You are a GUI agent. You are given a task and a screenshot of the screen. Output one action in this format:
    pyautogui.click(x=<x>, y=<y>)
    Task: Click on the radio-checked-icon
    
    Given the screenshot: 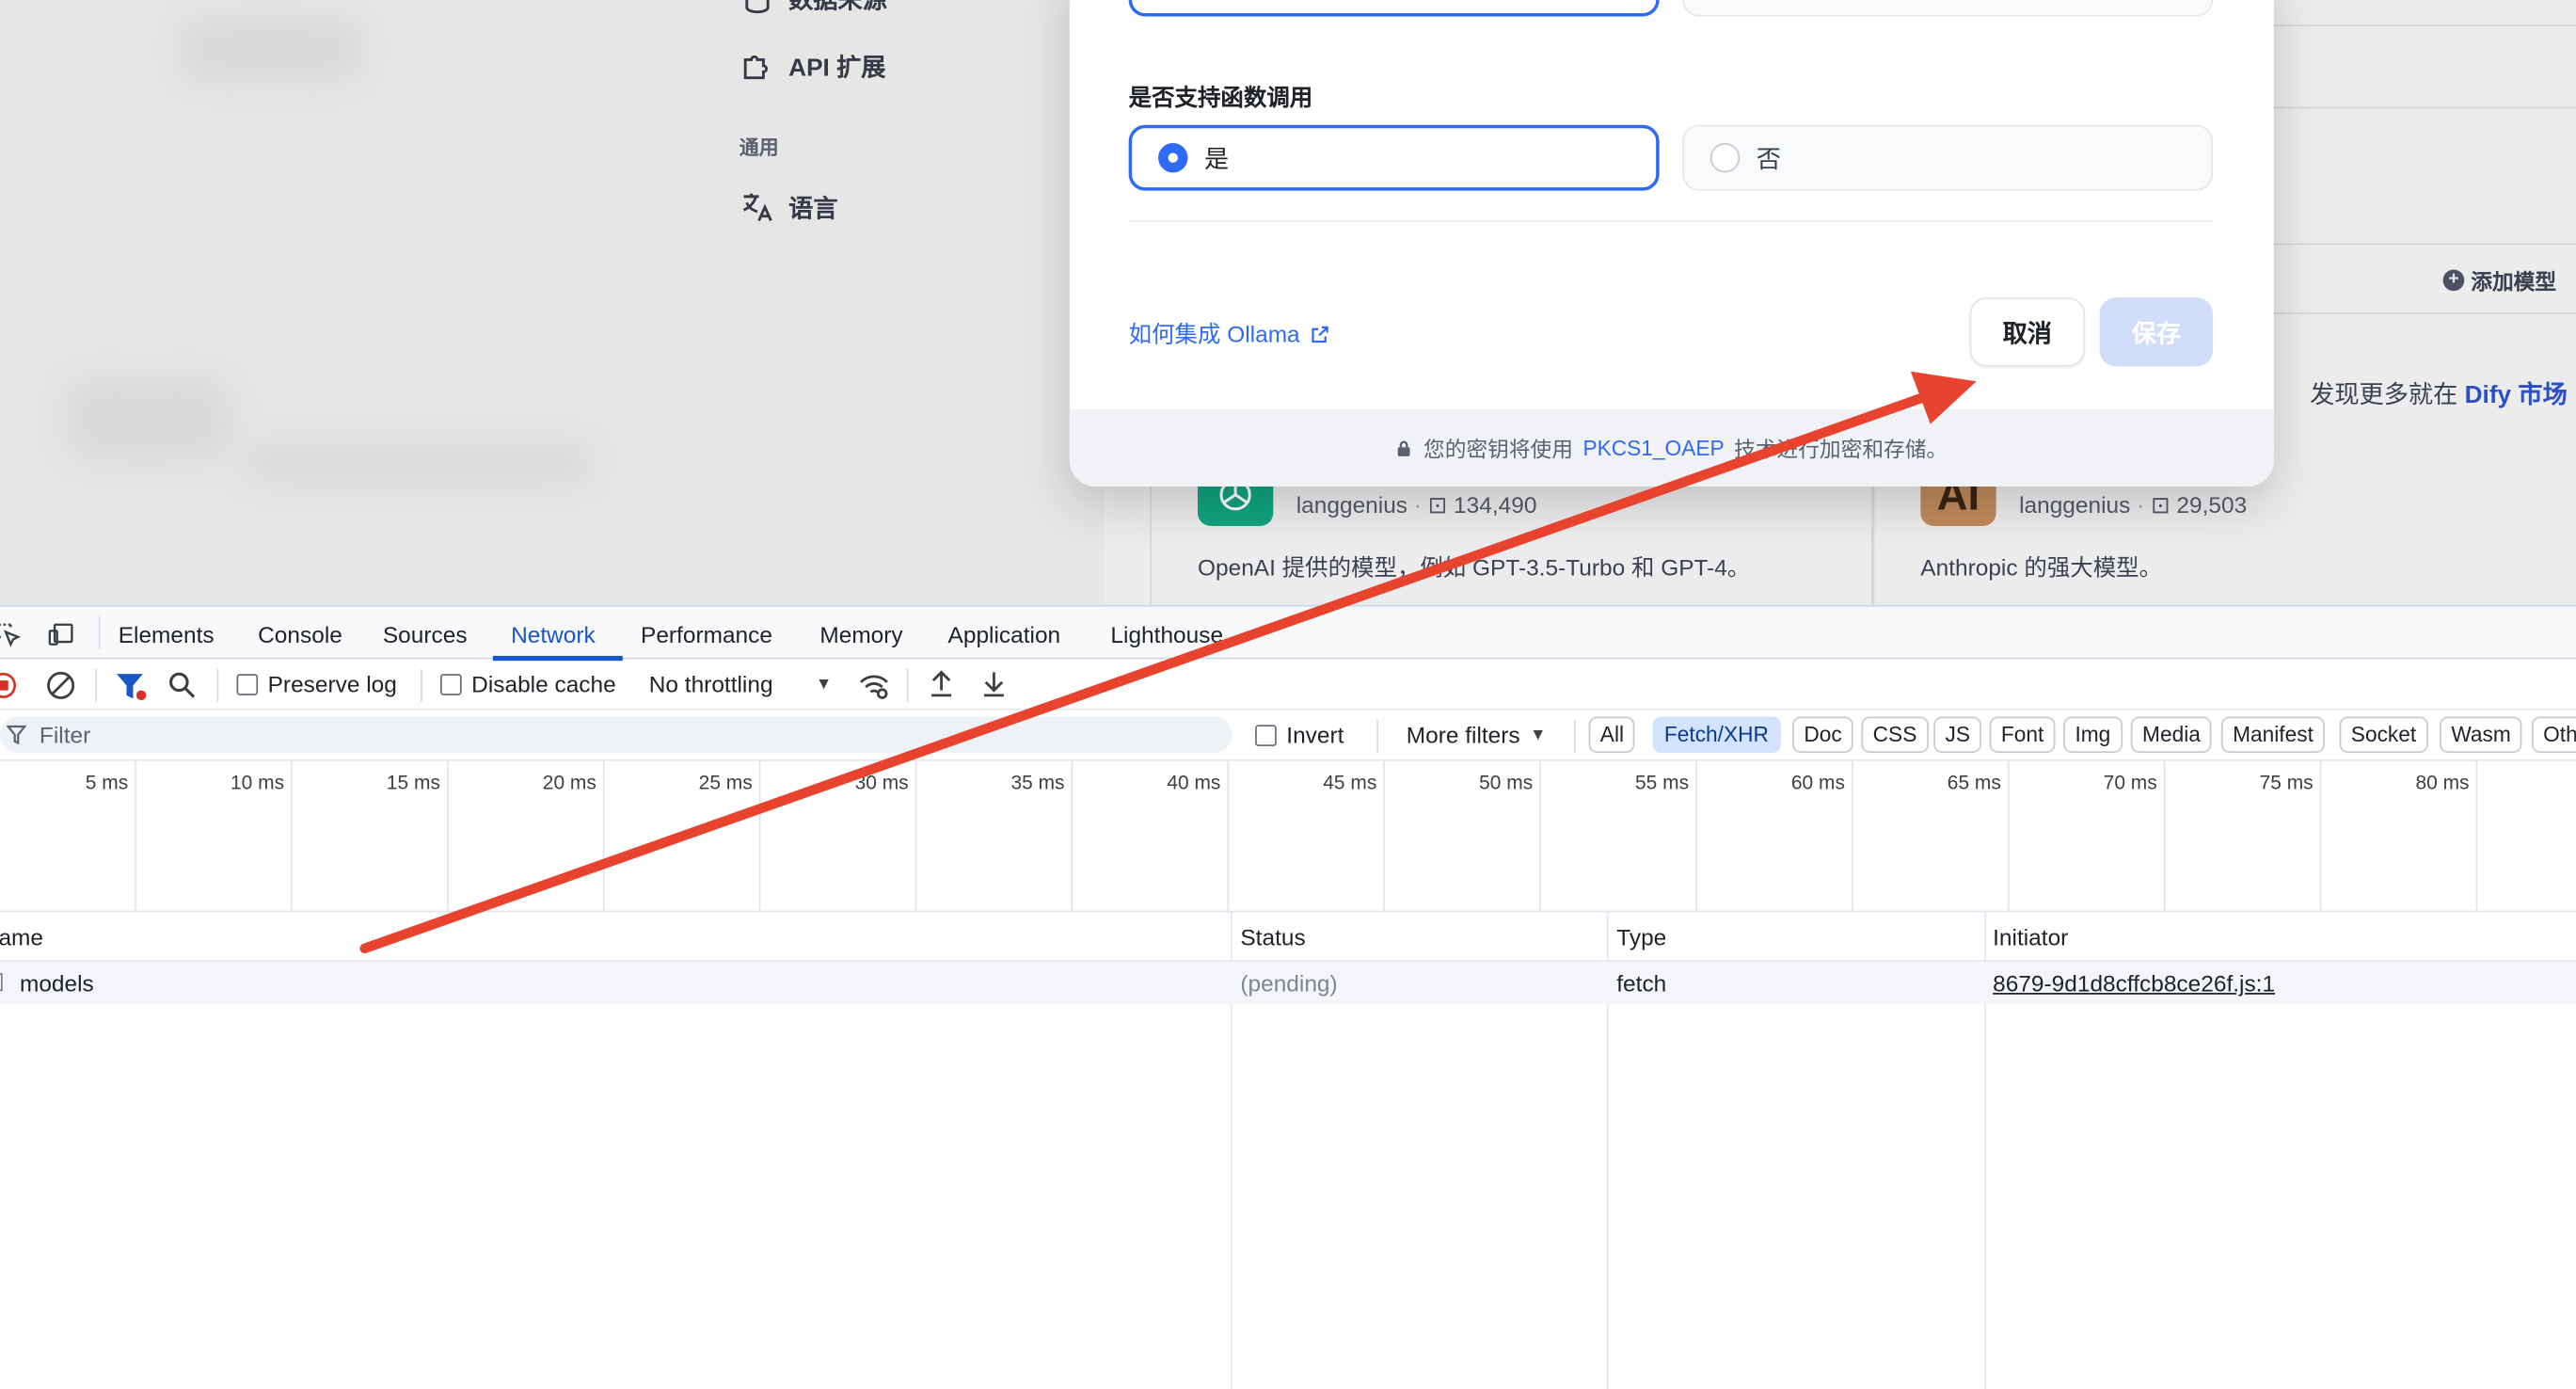 What is the action you would take?
    pyautogui.click(x=1173, y=157)
    